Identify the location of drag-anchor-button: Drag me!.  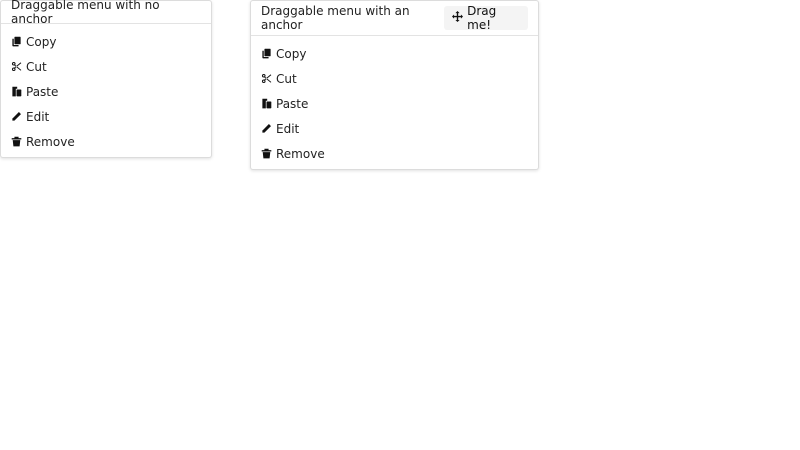
(486, 18).